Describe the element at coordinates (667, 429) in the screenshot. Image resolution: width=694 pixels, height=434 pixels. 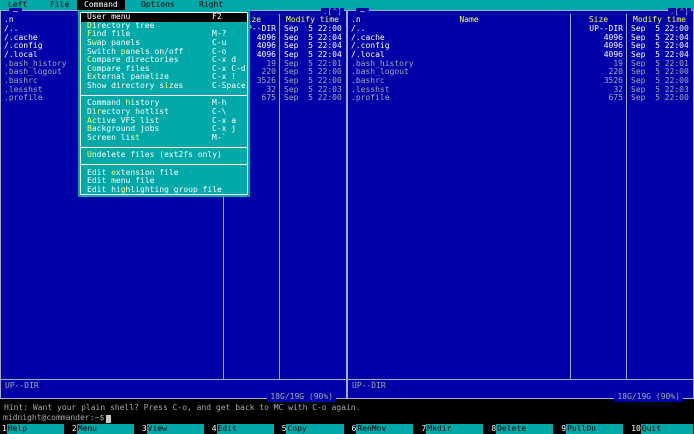
I see `fkey-label: Quit` at that location.